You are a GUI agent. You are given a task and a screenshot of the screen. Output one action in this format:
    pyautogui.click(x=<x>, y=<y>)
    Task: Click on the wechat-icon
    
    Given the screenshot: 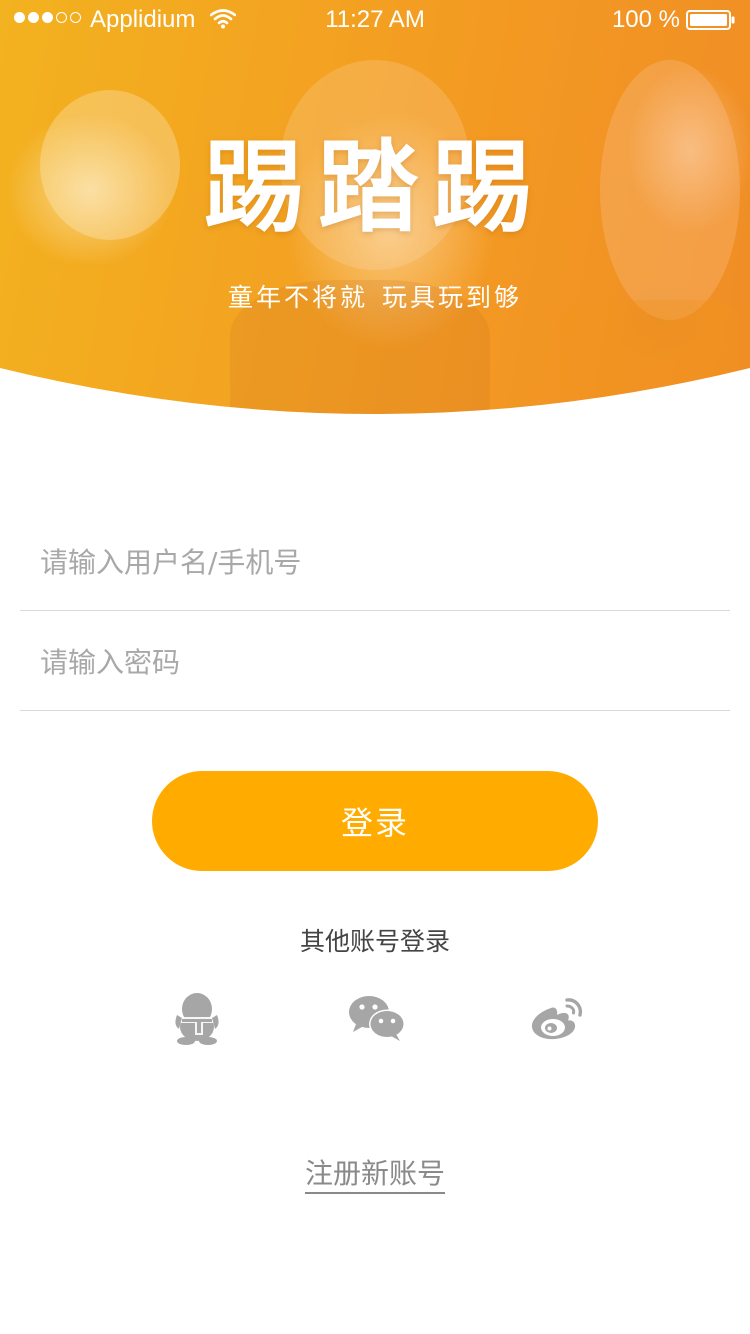 What is the action you would take?
    pyautogui.click(x=377, y=1018)
    